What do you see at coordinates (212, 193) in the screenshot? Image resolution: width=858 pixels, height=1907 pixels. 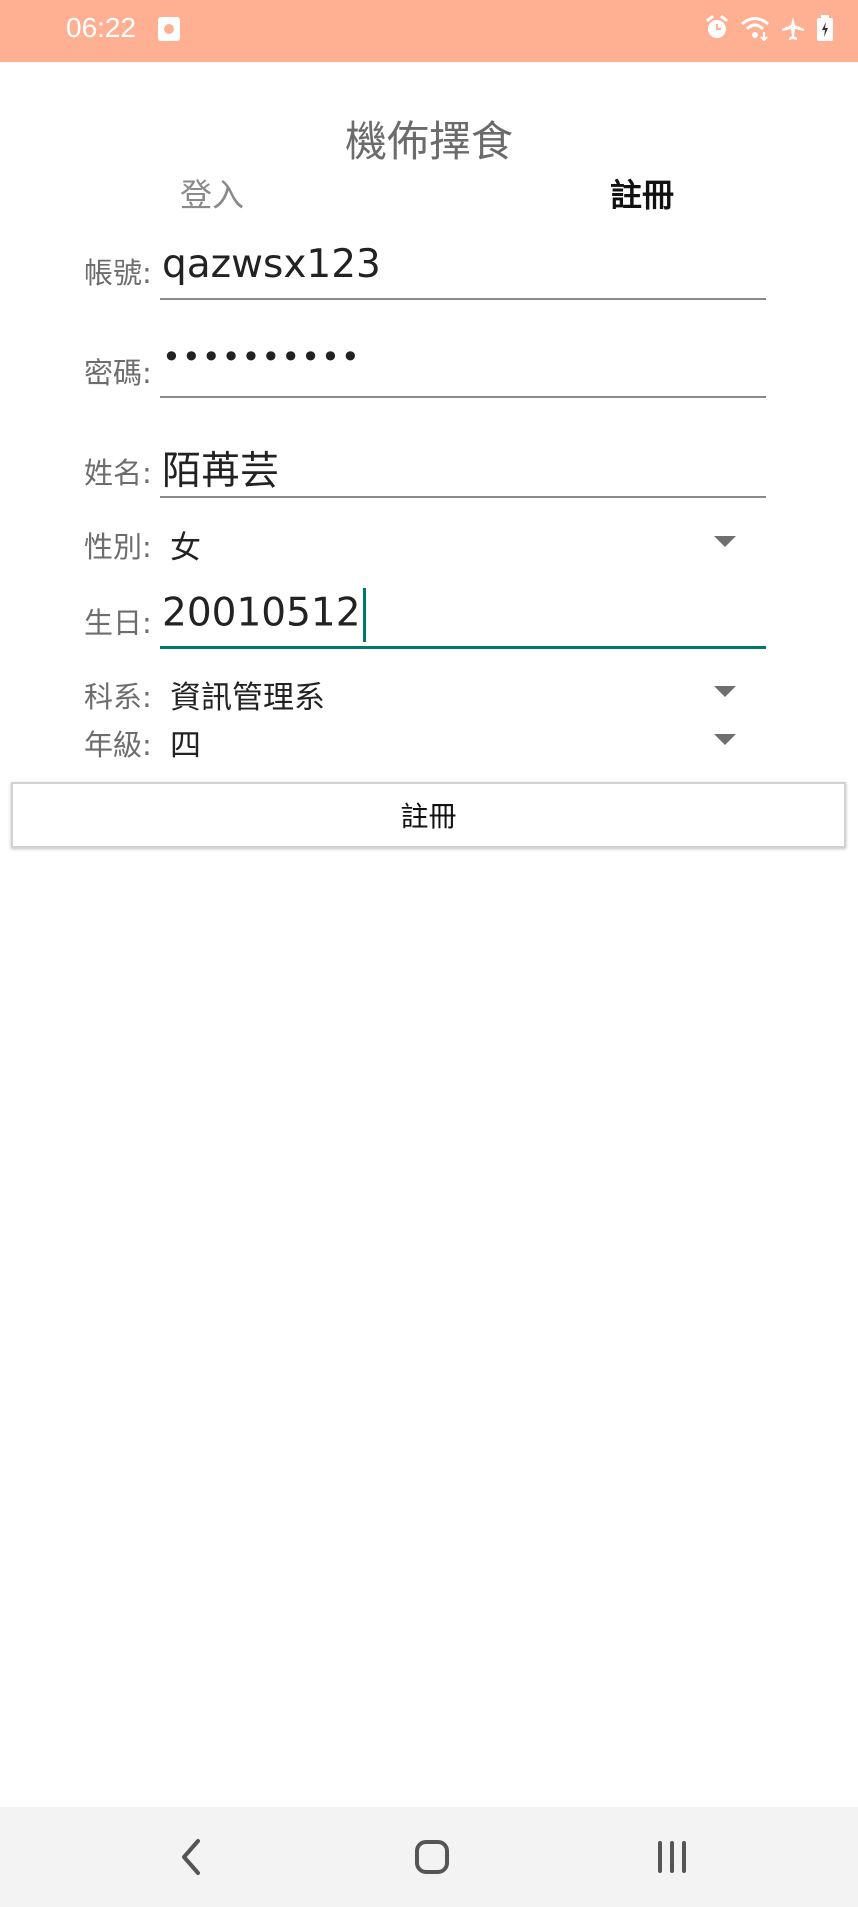 I see `tab-login: 登入` at bounding box center [212, 193].